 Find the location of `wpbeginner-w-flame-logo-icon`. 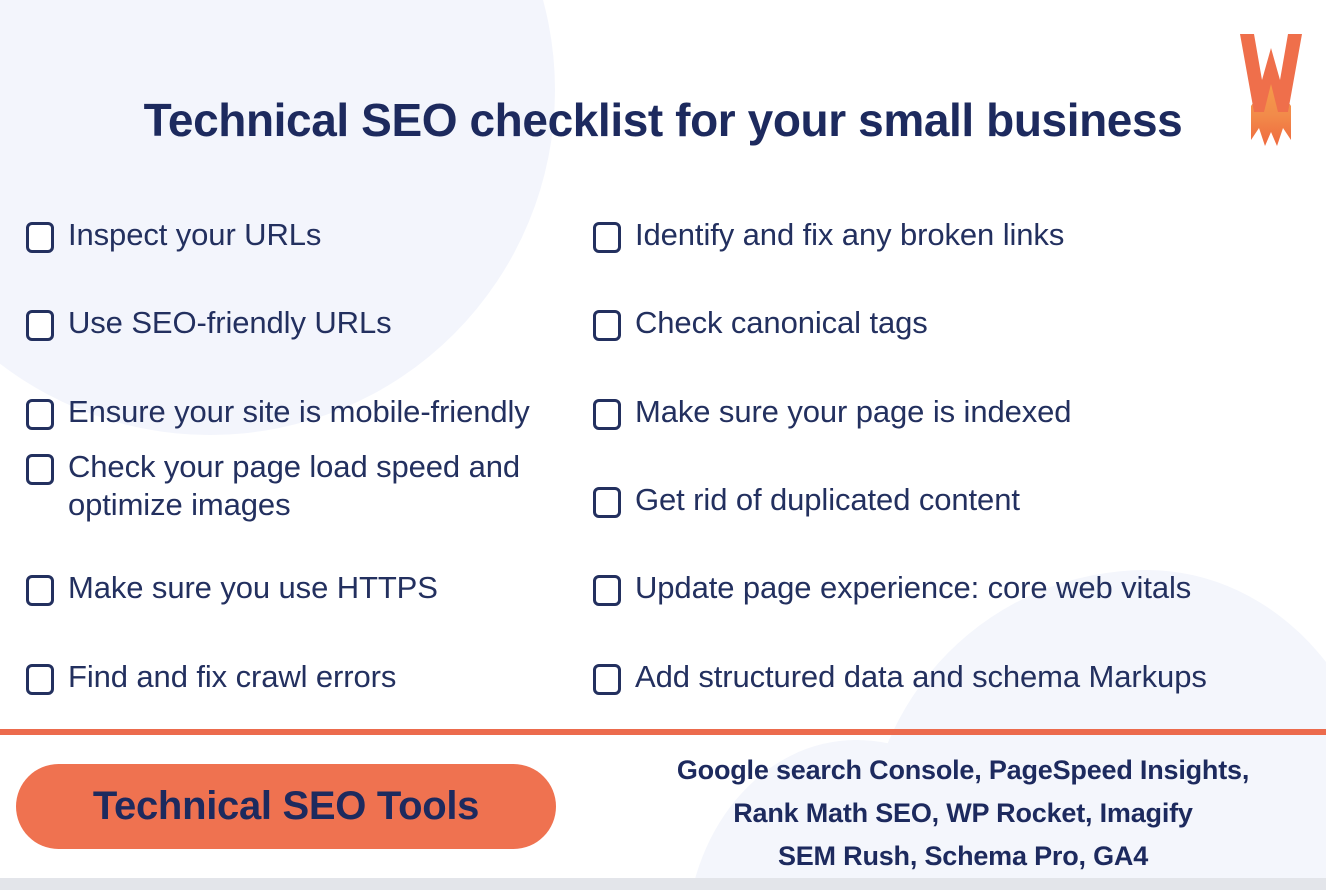

wpbeginner-w-flame-logo-icon is located at coordinates (1271, 89).